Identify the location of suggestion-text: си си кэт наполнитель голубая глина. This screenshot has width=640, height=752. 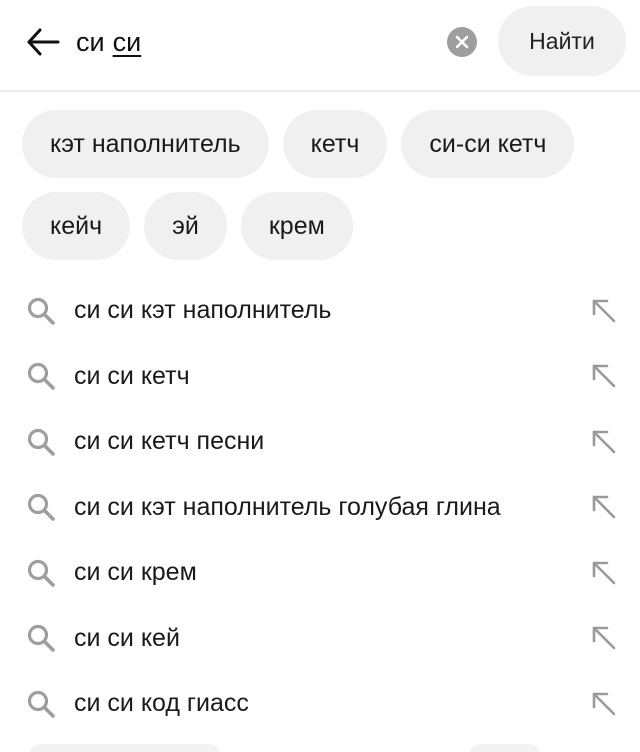
(287, 506).